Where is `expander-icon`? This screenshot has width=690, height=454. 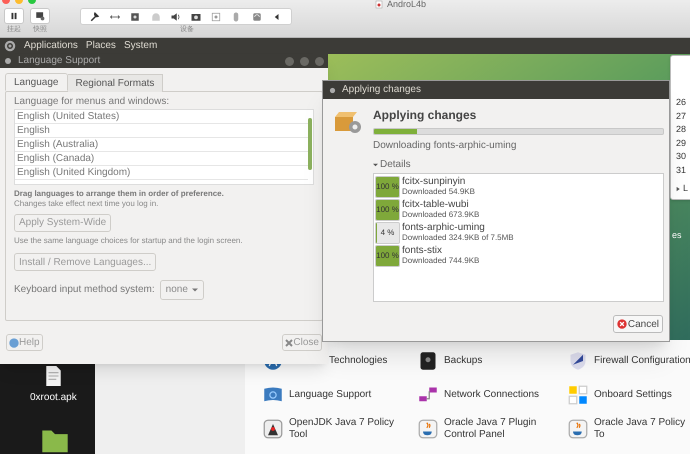 expander-icon is located at coordinates (678, 189).